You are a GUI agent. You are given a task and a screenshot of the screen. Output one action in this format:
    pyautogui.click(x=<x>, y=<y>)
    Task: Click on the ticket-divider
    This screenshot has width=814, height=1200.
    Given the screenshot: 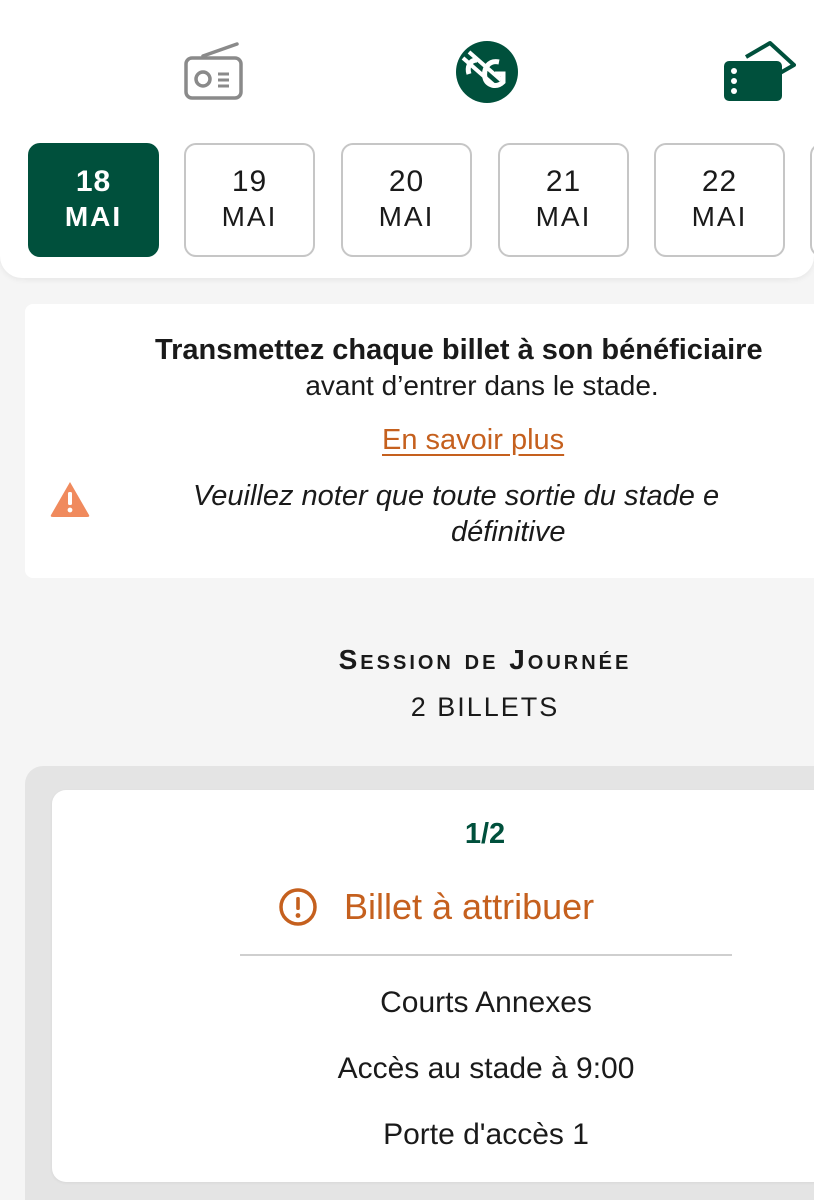 What is the action you would take?
    pyautogui.click(x=486, y=955)
    